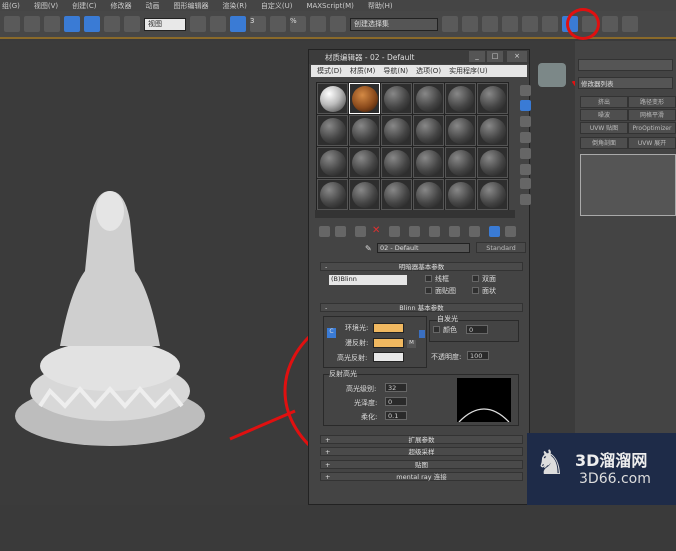  I want to click on select-manipulate-icon, so click(218, 24).